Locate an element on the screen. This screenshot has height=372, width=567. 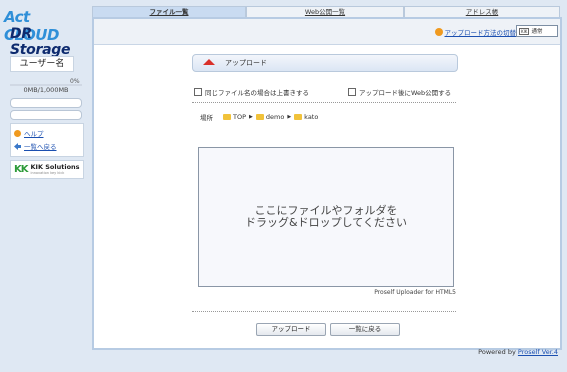
breadcrumb-demo: demo is located at coordinates (270, 117).